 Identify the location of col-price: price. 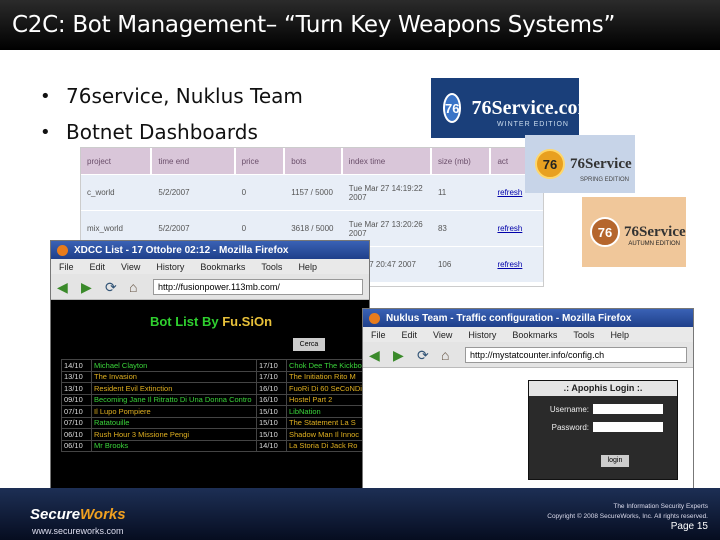
(259, 161).